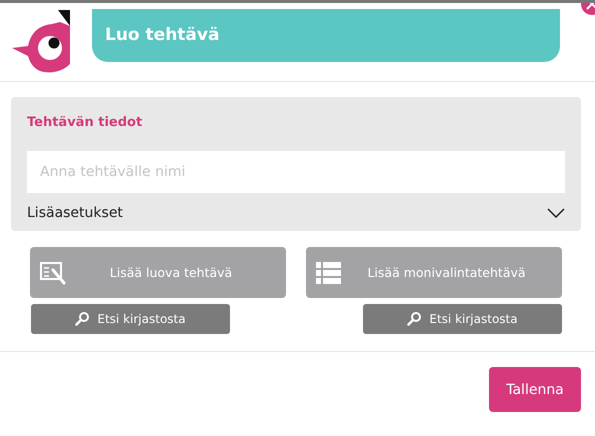 The height and width of the screenshot is (436, 595). What do you see at coordinates (296, 213) in the screenshot?
I see `advanced-settings-toggle: Lisäasetukset` at bounding box center [296, 213].